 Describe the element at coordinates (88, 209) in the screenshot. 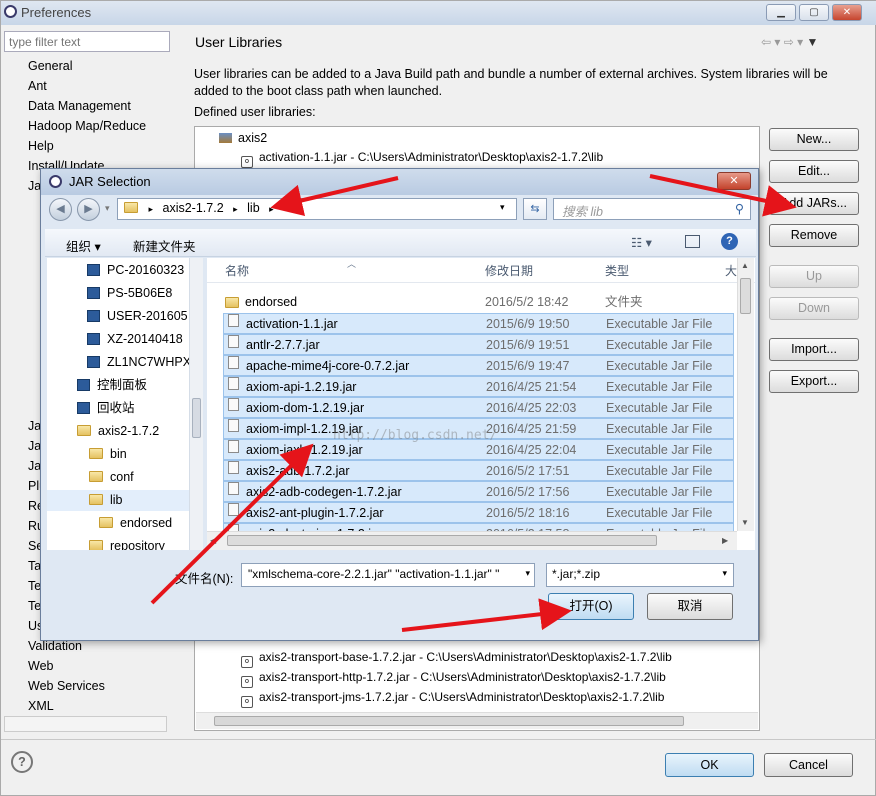

I see `forward-icon: ▶` at that location.